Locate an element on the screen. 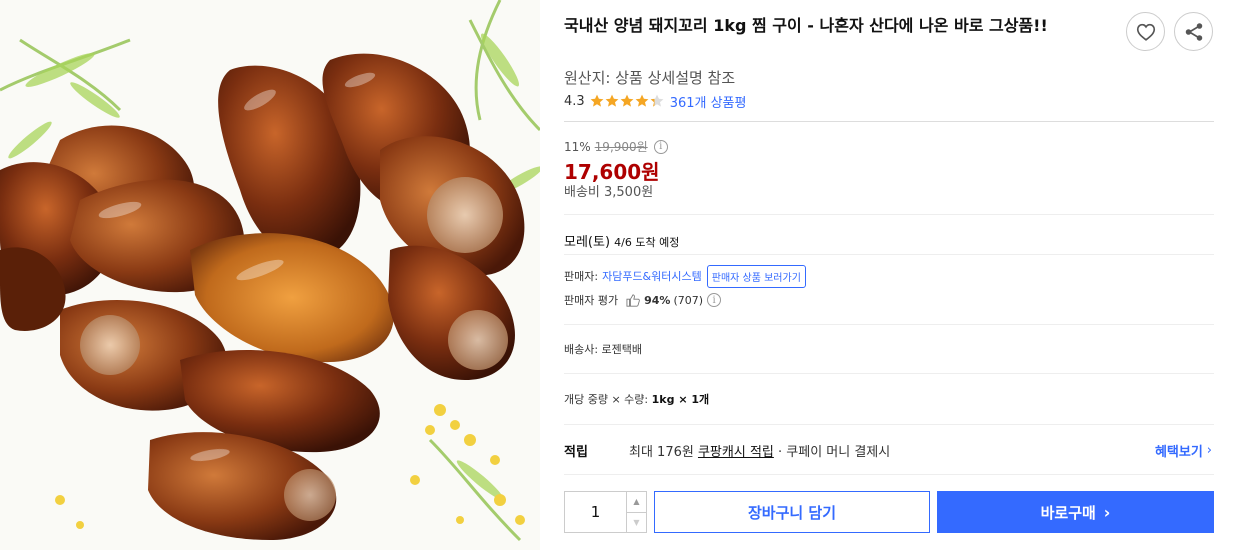 This screenshot has width=1233, height=550. discount-row: 11% 19,900원 i is located at coordinates (616, 146).